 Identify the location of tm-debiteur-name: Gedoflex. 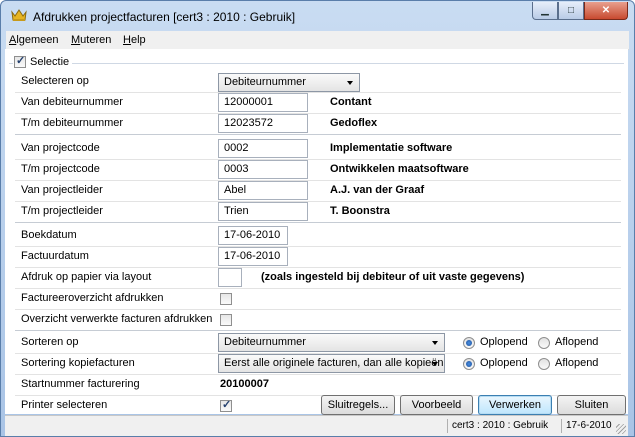
(354, 123).